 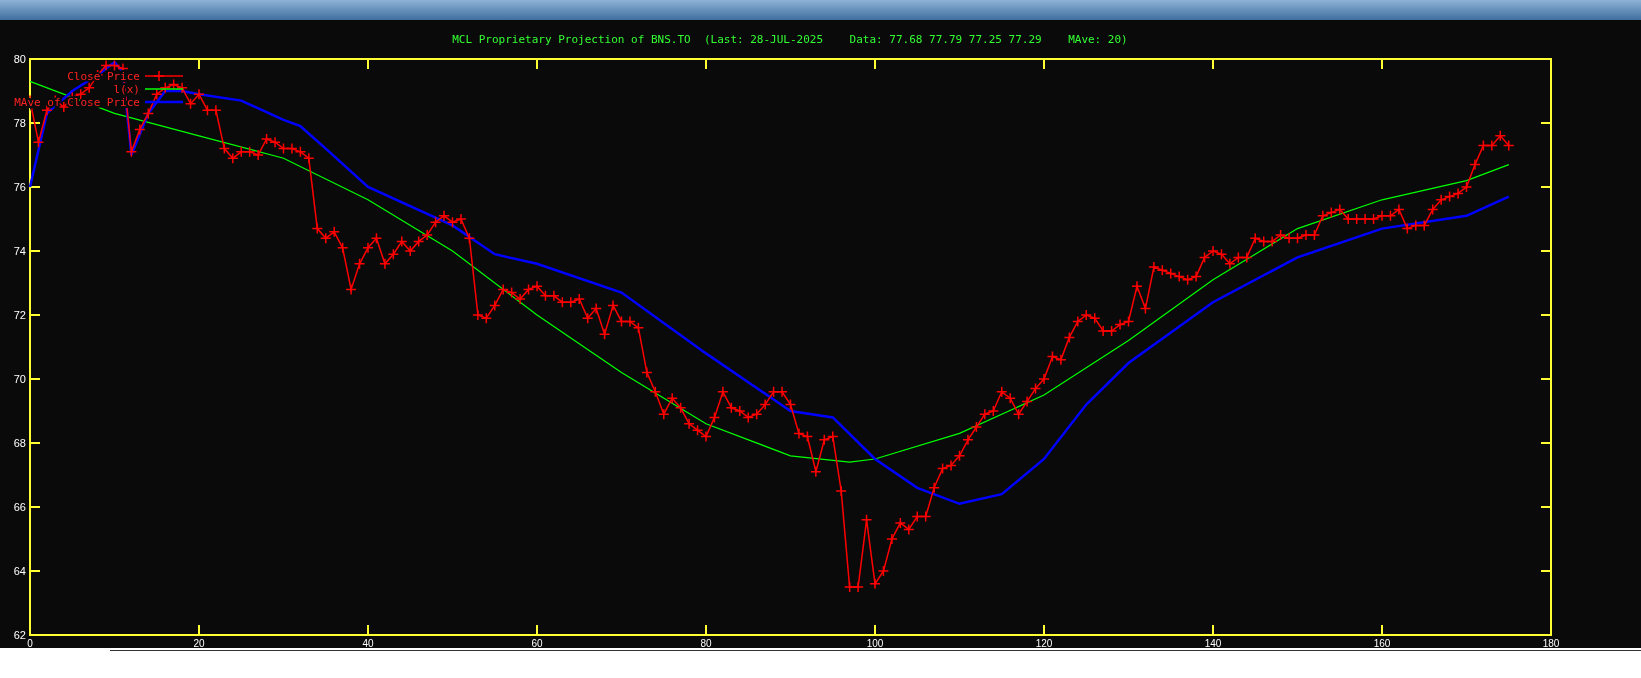 I want to click on y-tick-label: 76, so click(x=19, y=187).